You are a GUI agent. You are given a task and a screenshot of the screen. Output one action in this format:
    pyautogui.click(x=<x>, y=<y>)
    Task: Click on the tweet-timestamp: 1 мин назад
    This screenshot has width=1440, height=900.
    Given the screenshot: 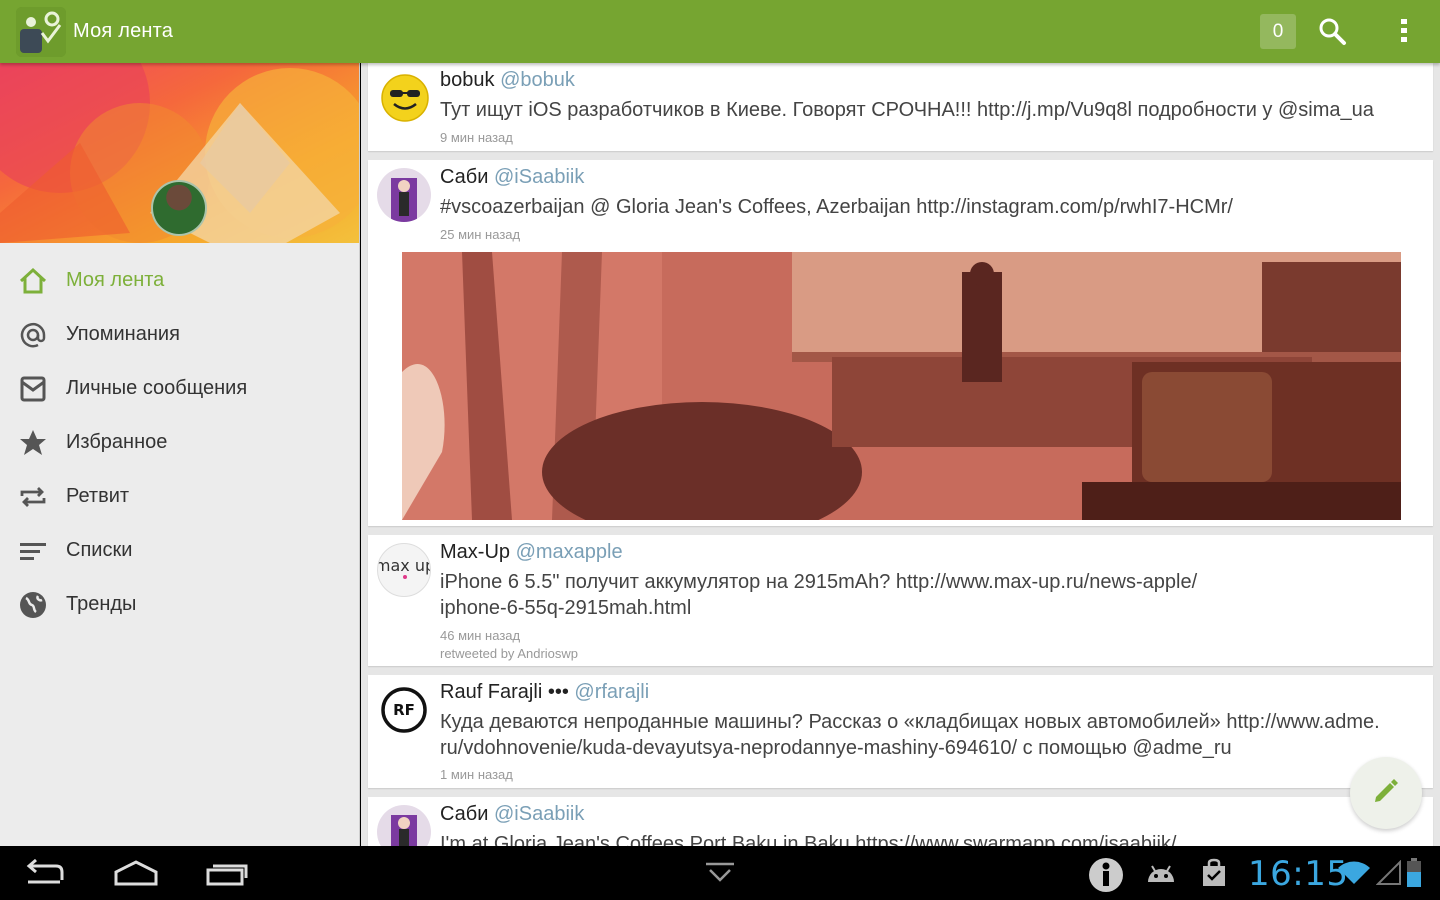 What is the action you would take?
    pyautogui.click(x=476, y=774)
    